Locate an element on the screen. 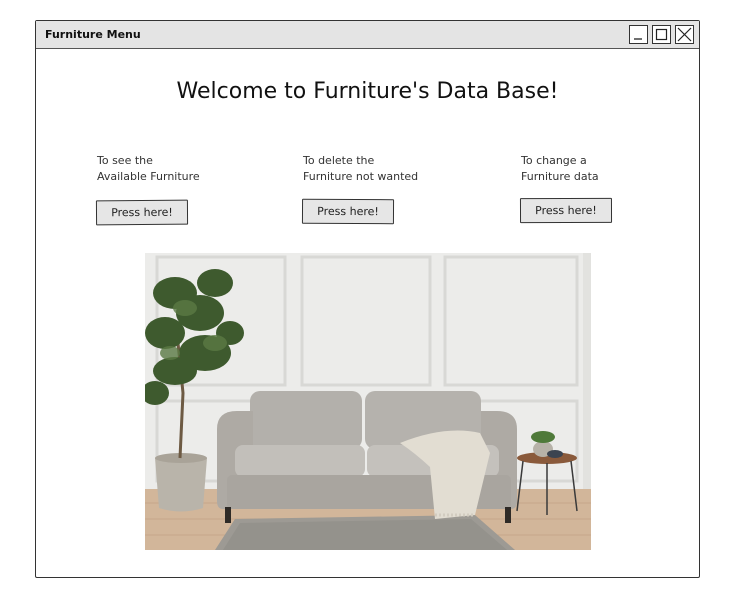 The width and height of the screenshot is (754, 611). page-title: Welcome to Furniture's Data Base! is located at coordinates (367, 91).